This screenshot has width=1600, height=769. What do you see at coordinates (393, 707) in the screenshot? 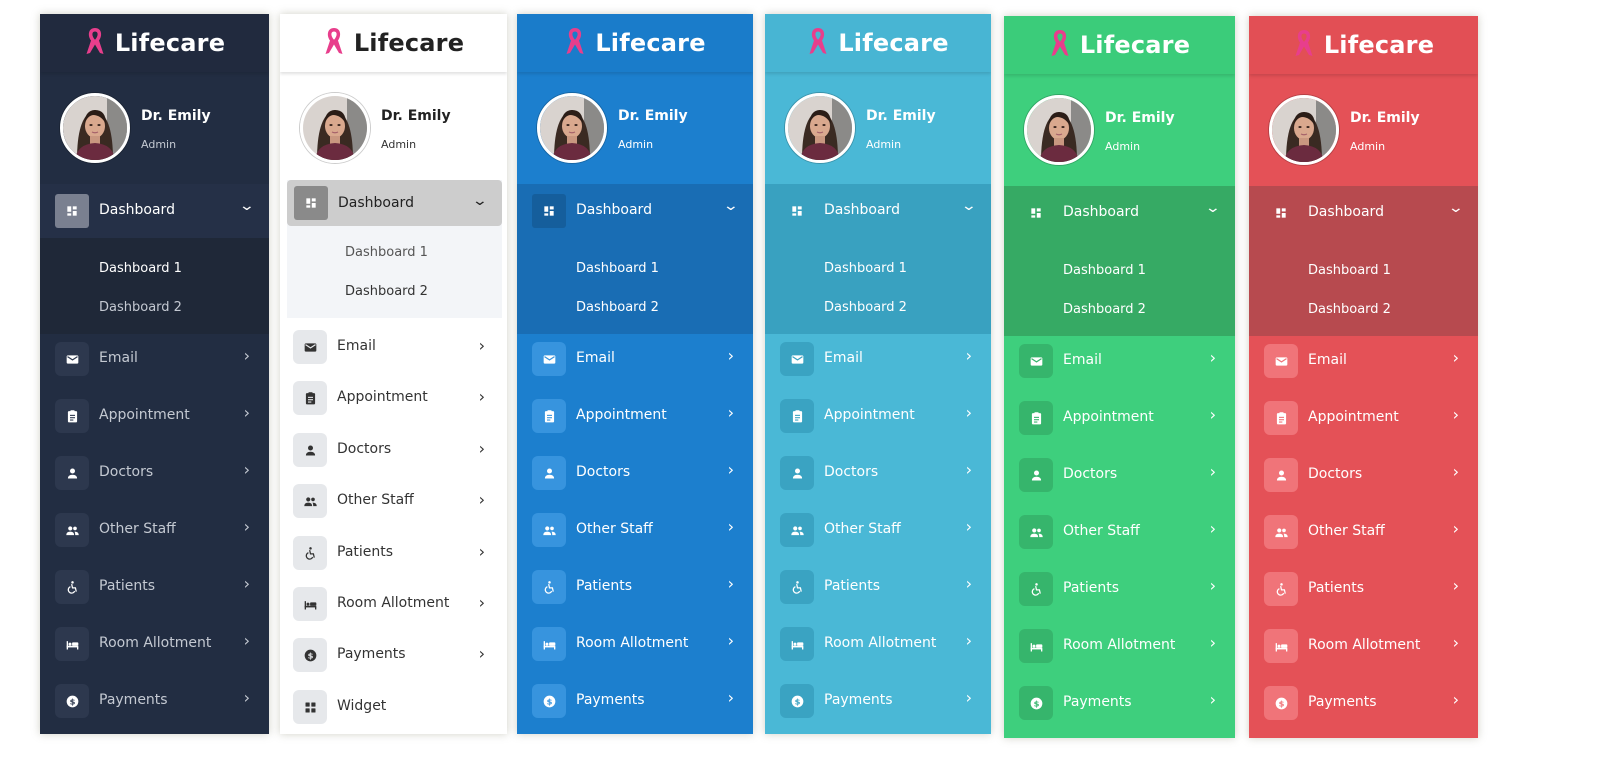
I see `sidebar-item-widget: Widget` at bounding box center [393, 707].